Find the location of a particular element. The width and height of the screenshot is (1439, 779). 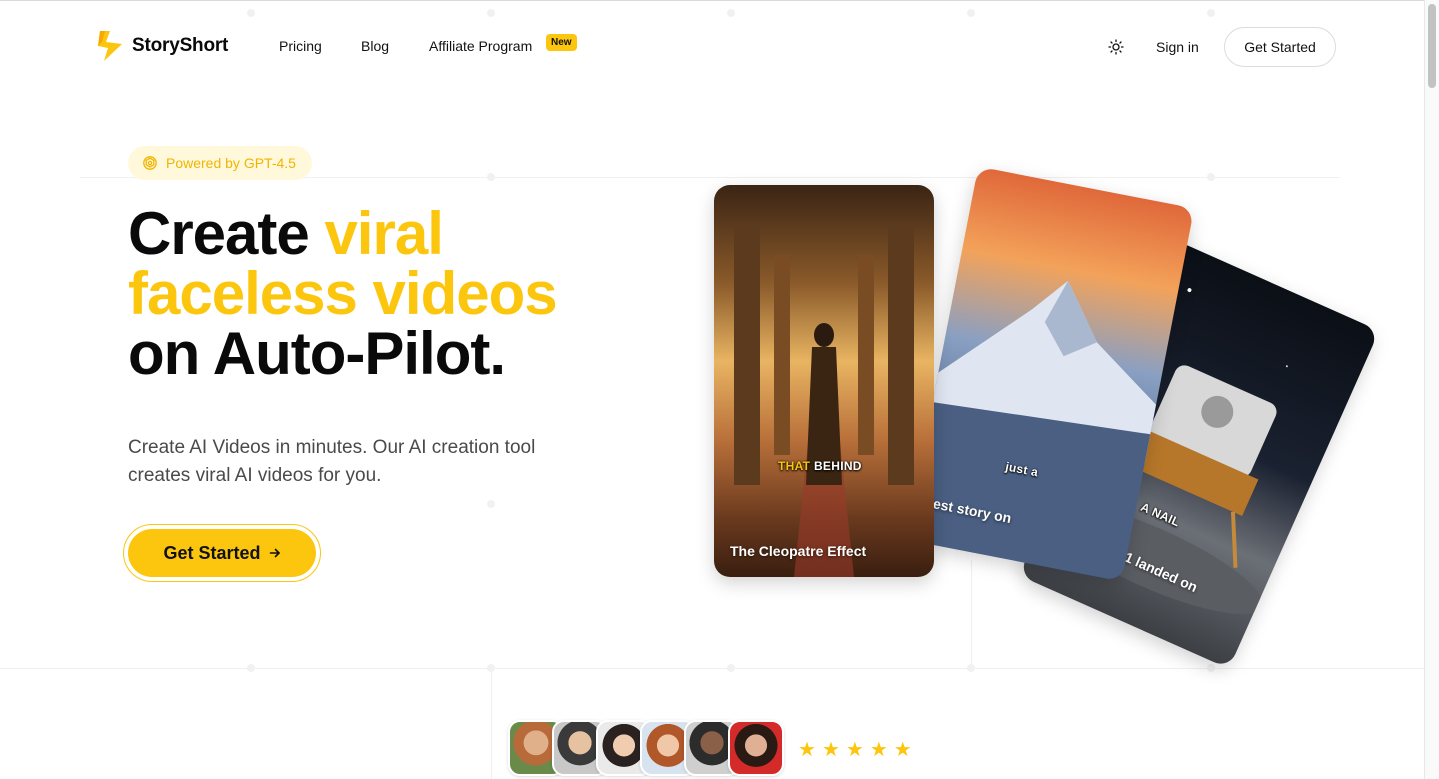

brand-name: StoryShort is located at coordinates (180, 45).